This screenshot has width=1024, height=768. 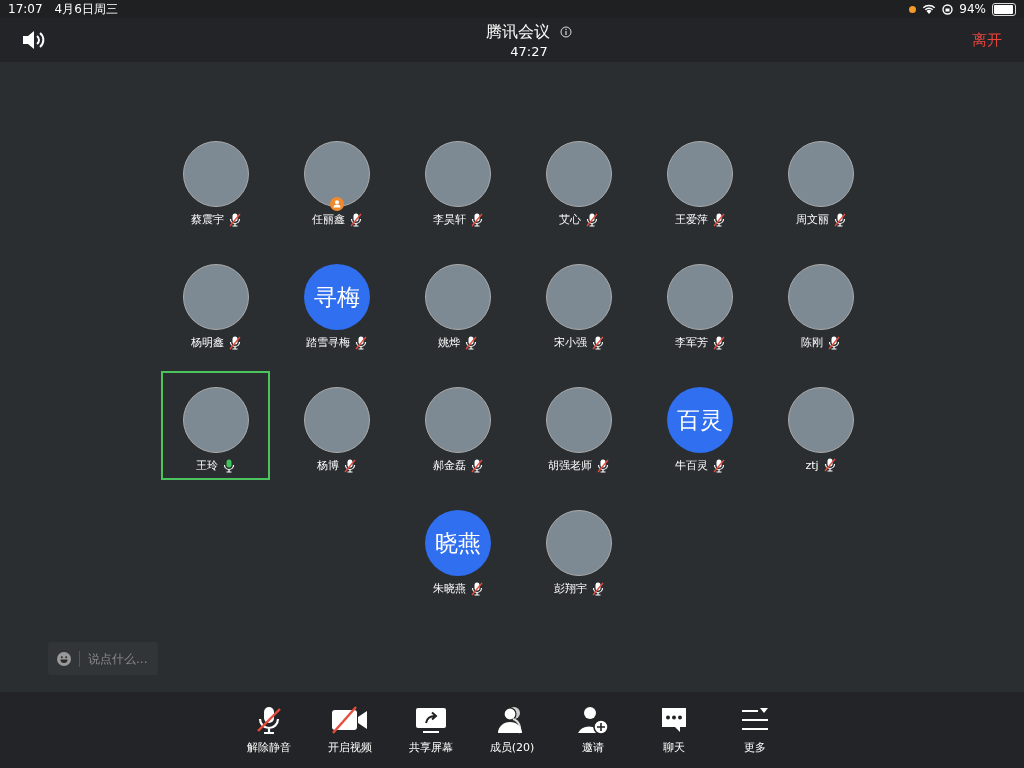 What do you see at coordinates (948, 9) in the screenshot?
I see `rotation-lock-icon` at bounding box center [948, 9].